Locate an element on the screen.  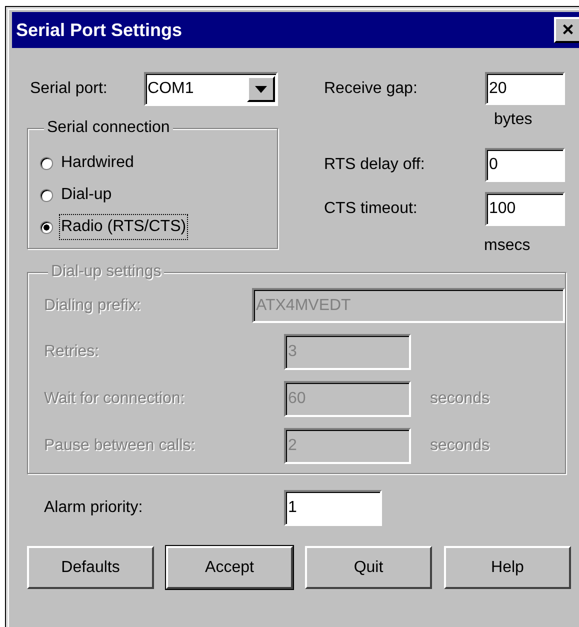
field-label: Pause between calls: is located at coordinates (120, 446).